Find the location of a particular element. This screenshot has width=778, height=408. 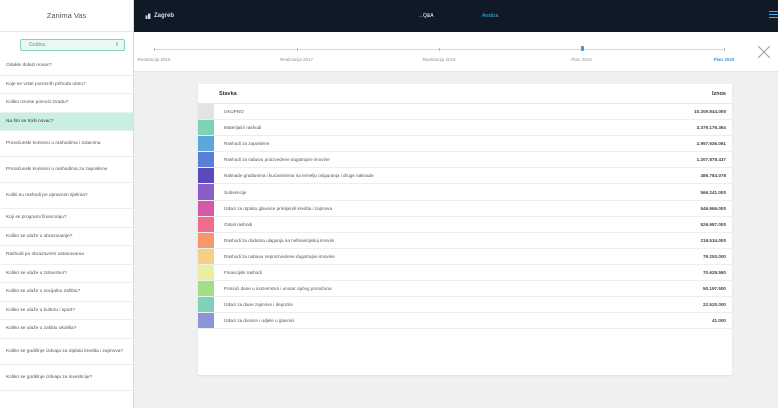

row-value: 526.987.000 is located at coordinates (713, 224).